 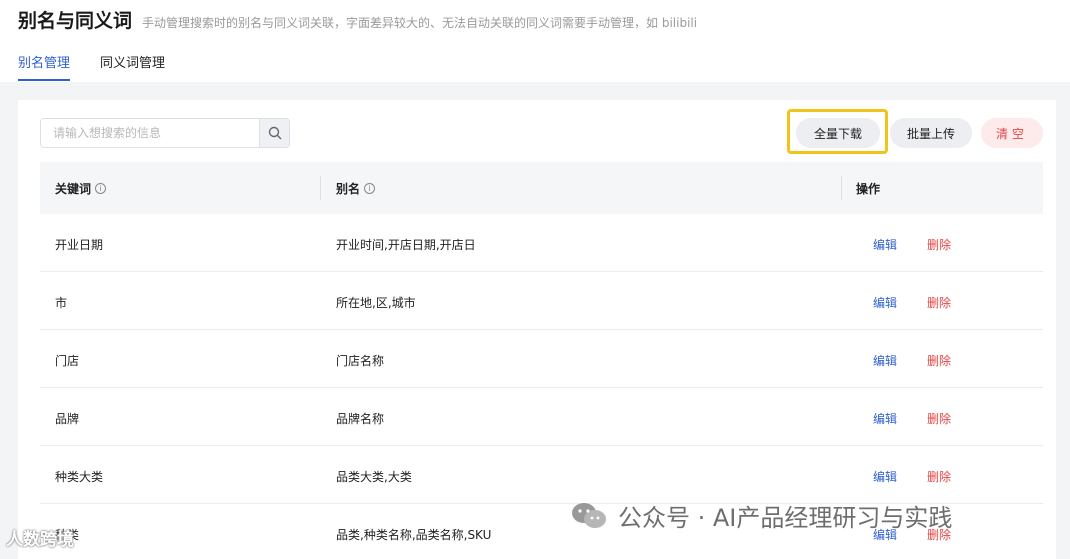 What do you see at coordinates (1012, 133) in the screenshot?
I see `clear-button: 清空` at bounding box center [1012, 133].